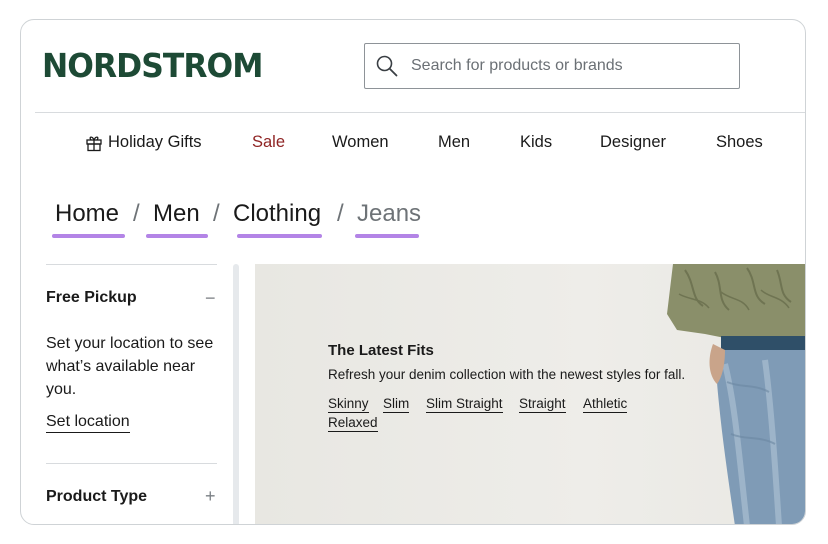 The width and height of the screenshot is (828, 544). What do you see at coordinates (87, 214) in the screenshot?
I see `breadcrumb-home: Home` at bounding box center [87, 214].